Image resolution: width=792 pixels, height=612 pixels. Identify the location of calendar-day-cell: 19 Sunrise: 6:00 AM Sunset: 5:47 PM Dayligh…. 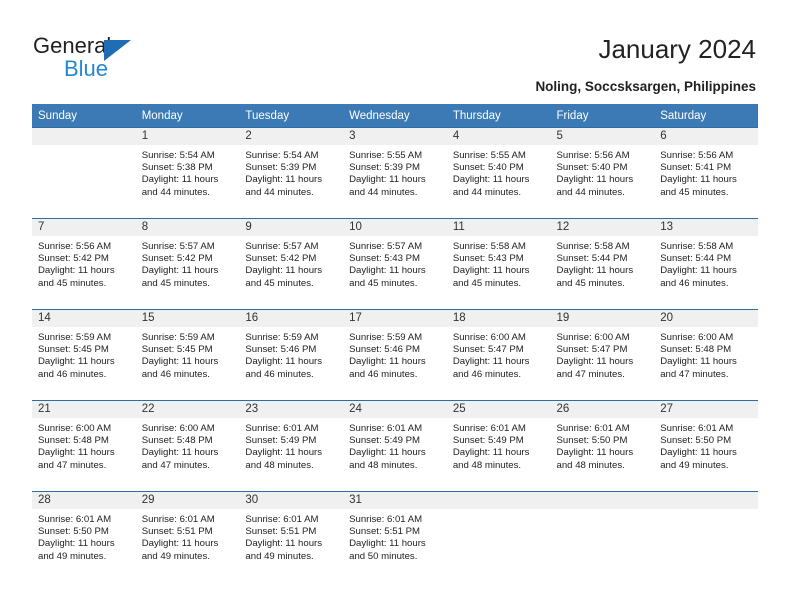
(602, 355).